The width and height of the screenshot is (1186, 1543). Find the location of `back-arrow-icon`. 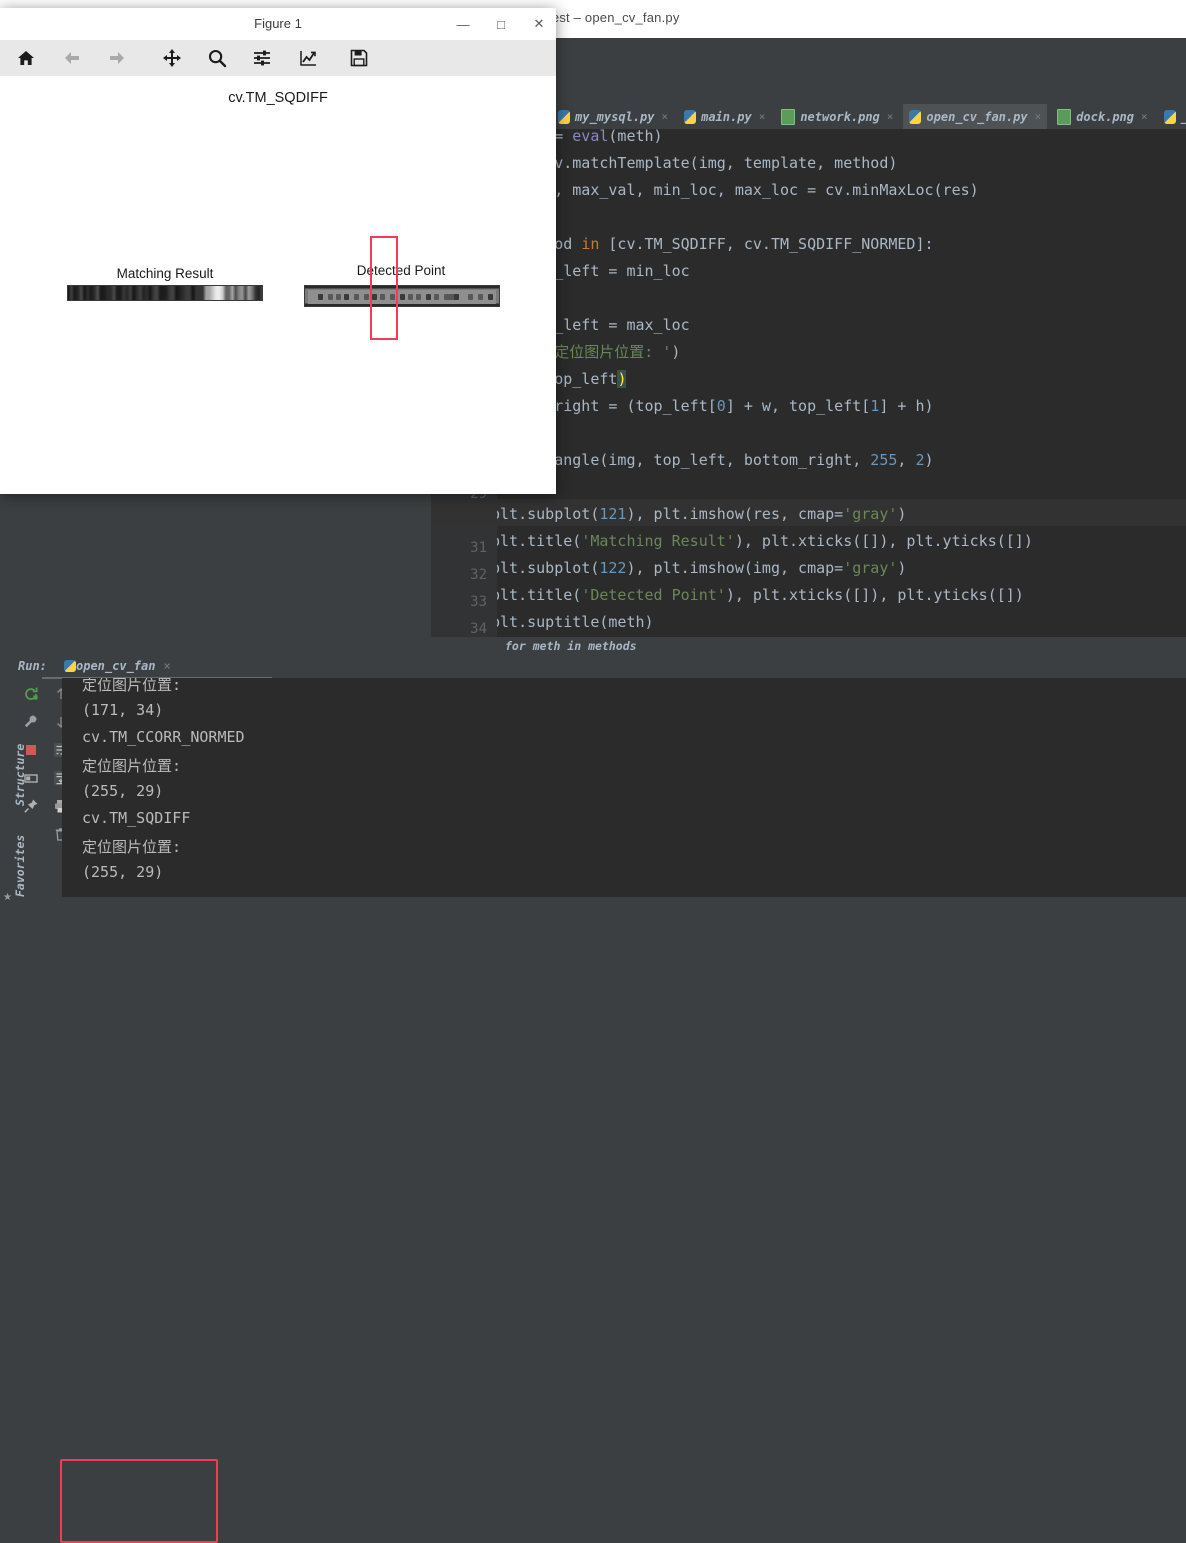

back-arrow-icon is located at coordinates (72, 58).